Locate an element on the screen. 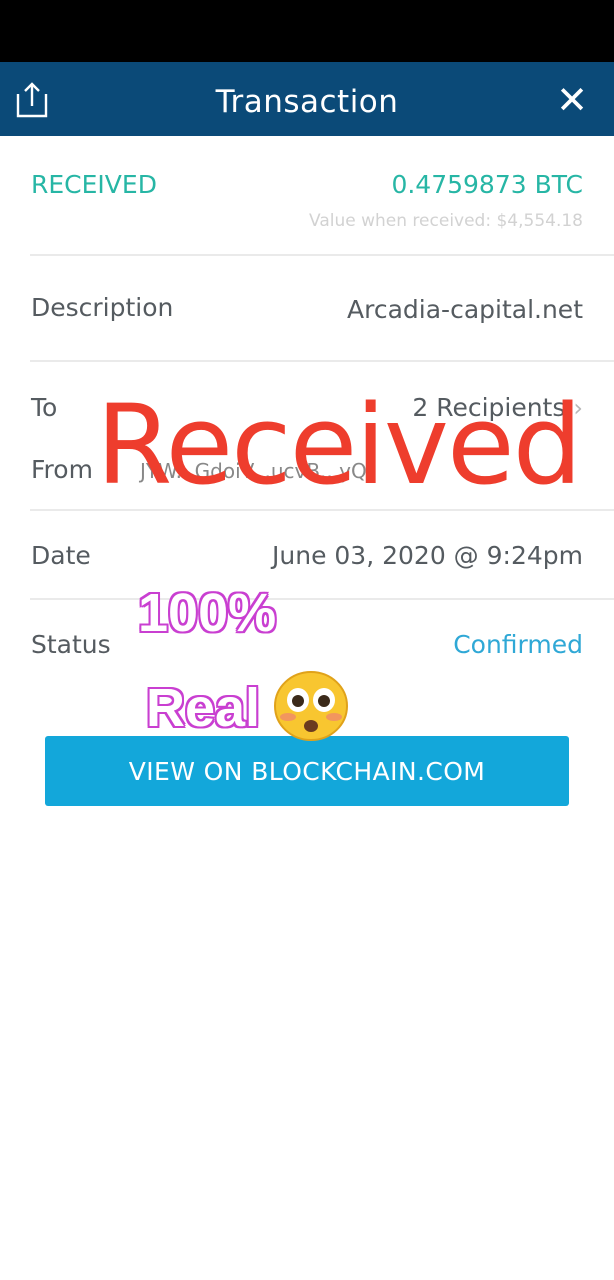 Image resolution: width=614 pixels, height=1280 pixels. transaction-type-label: RECEIVED is located at coordinates (94, 184).